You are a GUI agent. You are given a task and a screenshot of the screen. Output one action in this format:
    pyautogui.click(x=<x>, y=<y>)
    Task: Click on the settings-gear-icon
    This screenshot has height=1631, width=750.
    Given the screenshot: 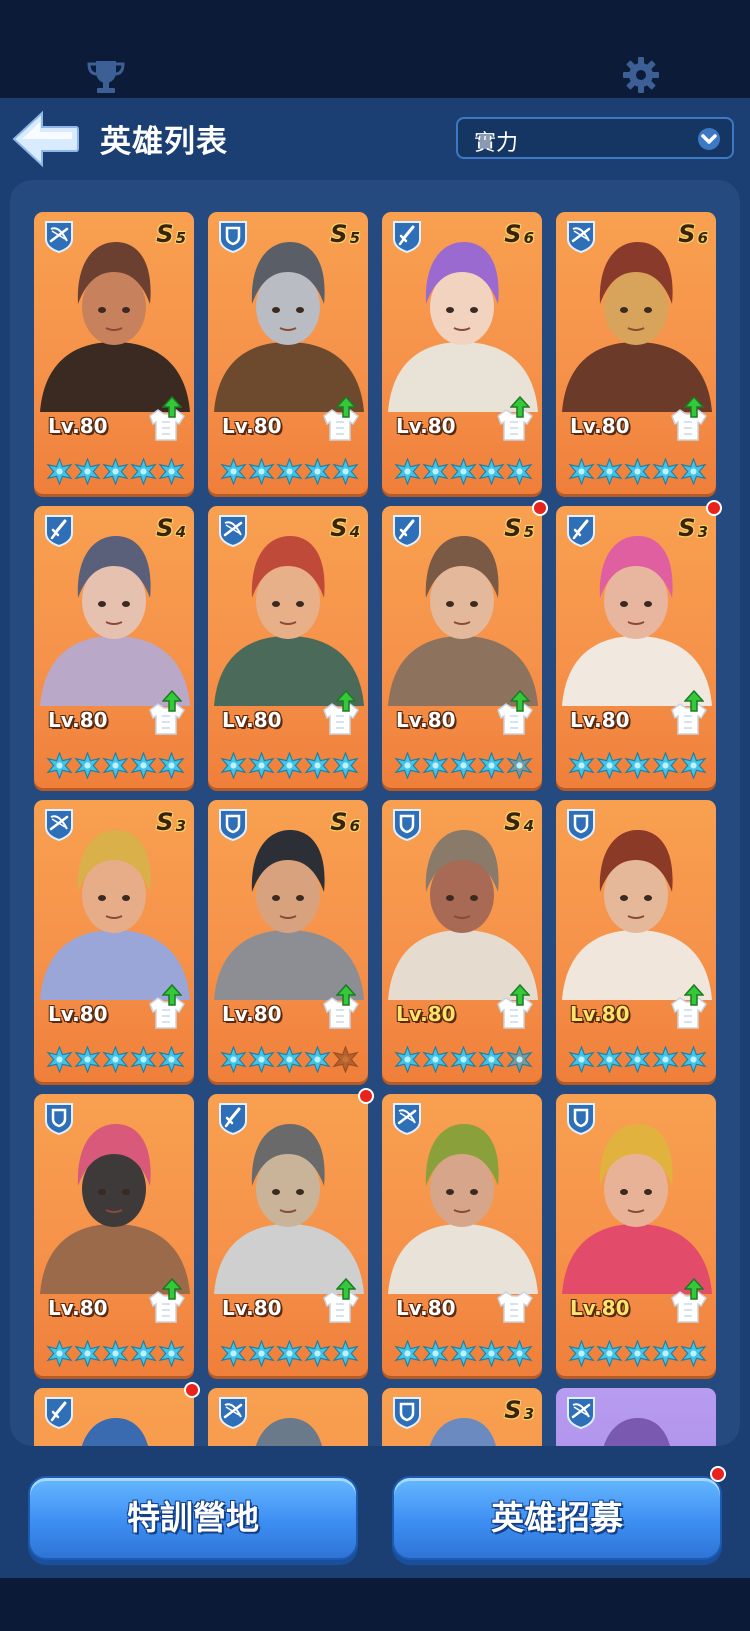 What is the action you would take?
    pyautogui.click(x=641, y=75)
    